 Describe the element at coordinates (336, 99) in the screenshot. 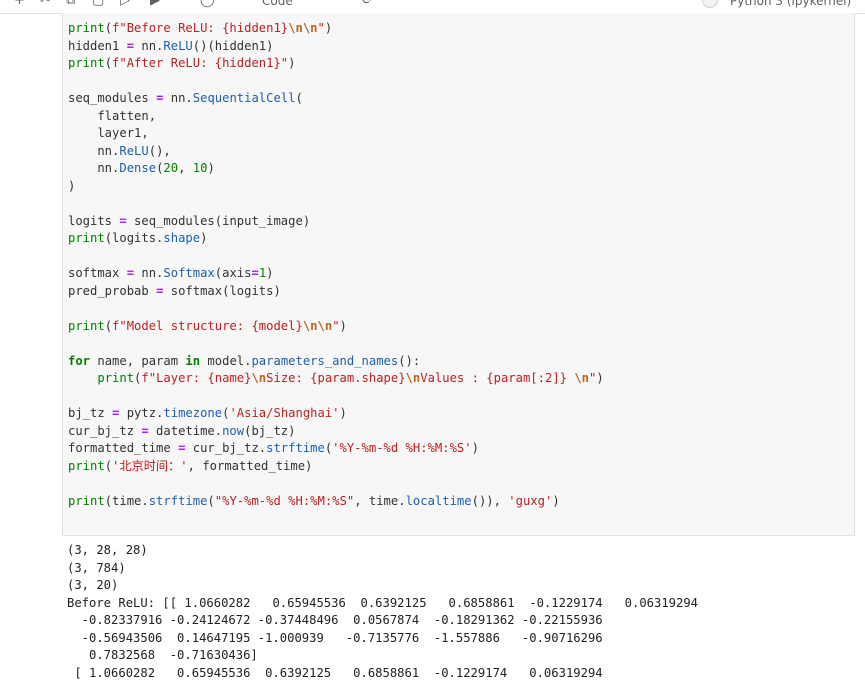

I see `code-line: seq_modules = nn.SequentialCell(` at that location.